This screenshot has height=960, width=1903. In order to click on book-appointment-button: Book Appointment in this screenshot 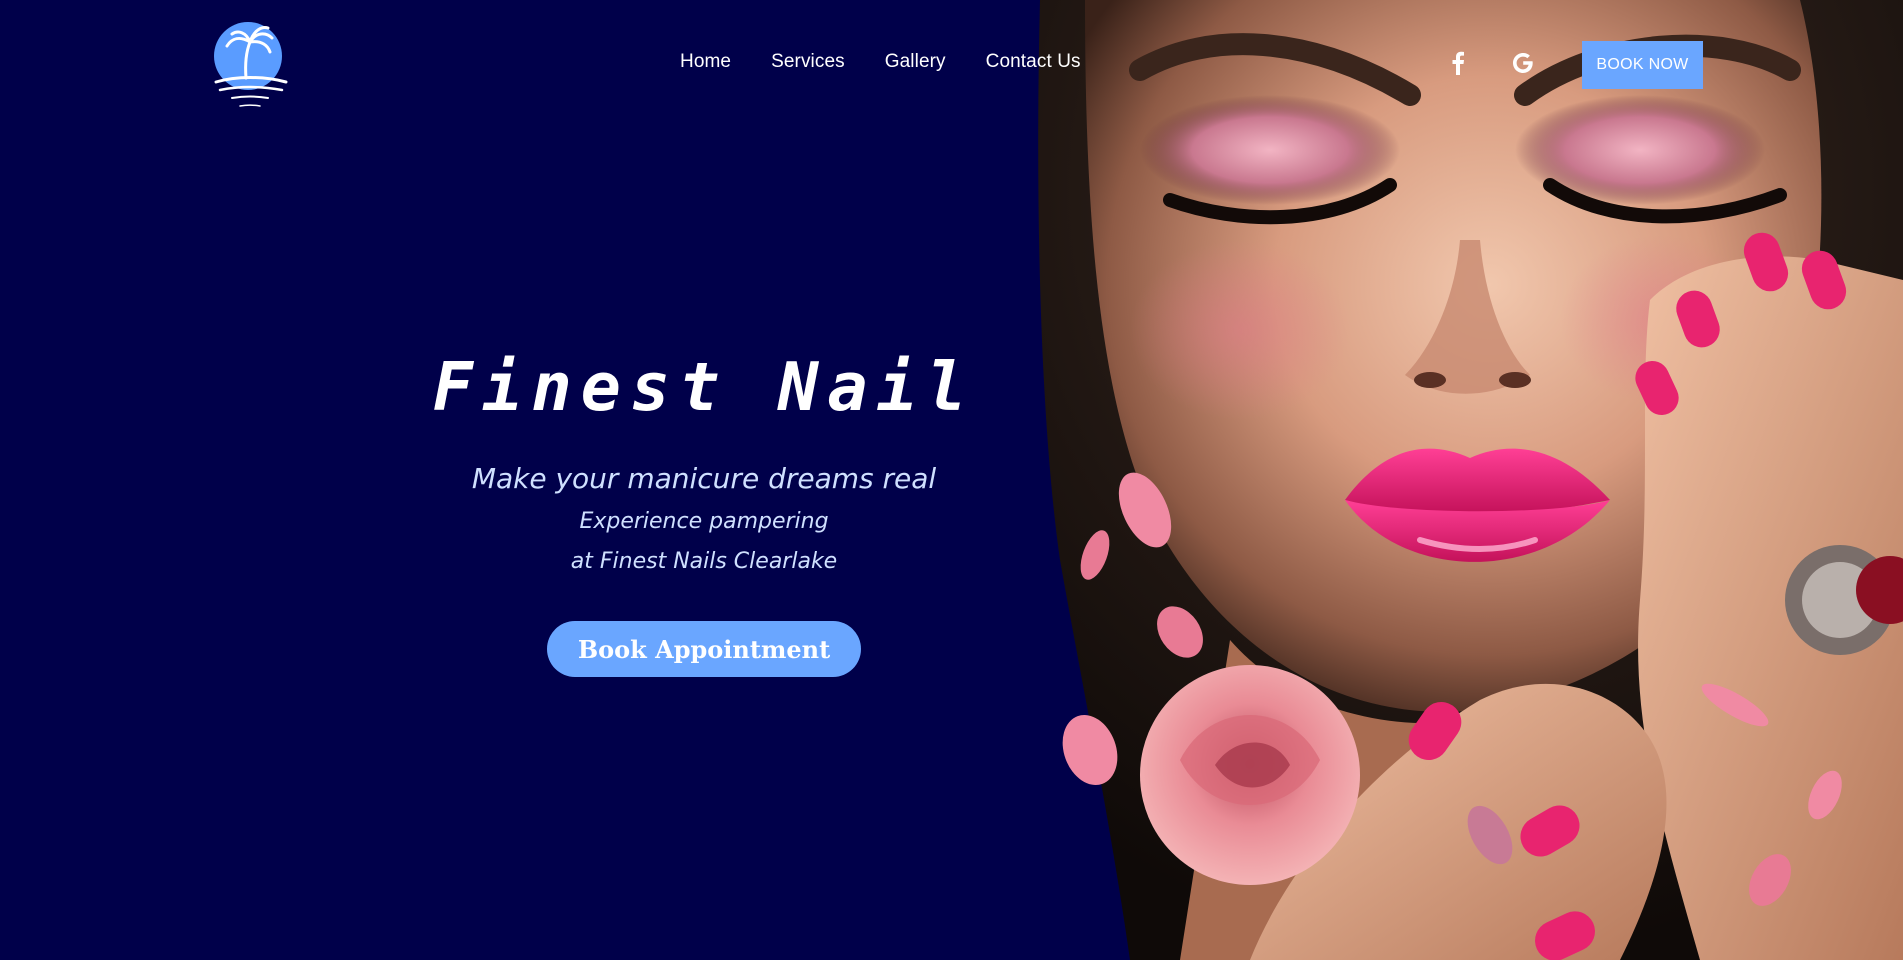, I will do `click(704, 649)`.